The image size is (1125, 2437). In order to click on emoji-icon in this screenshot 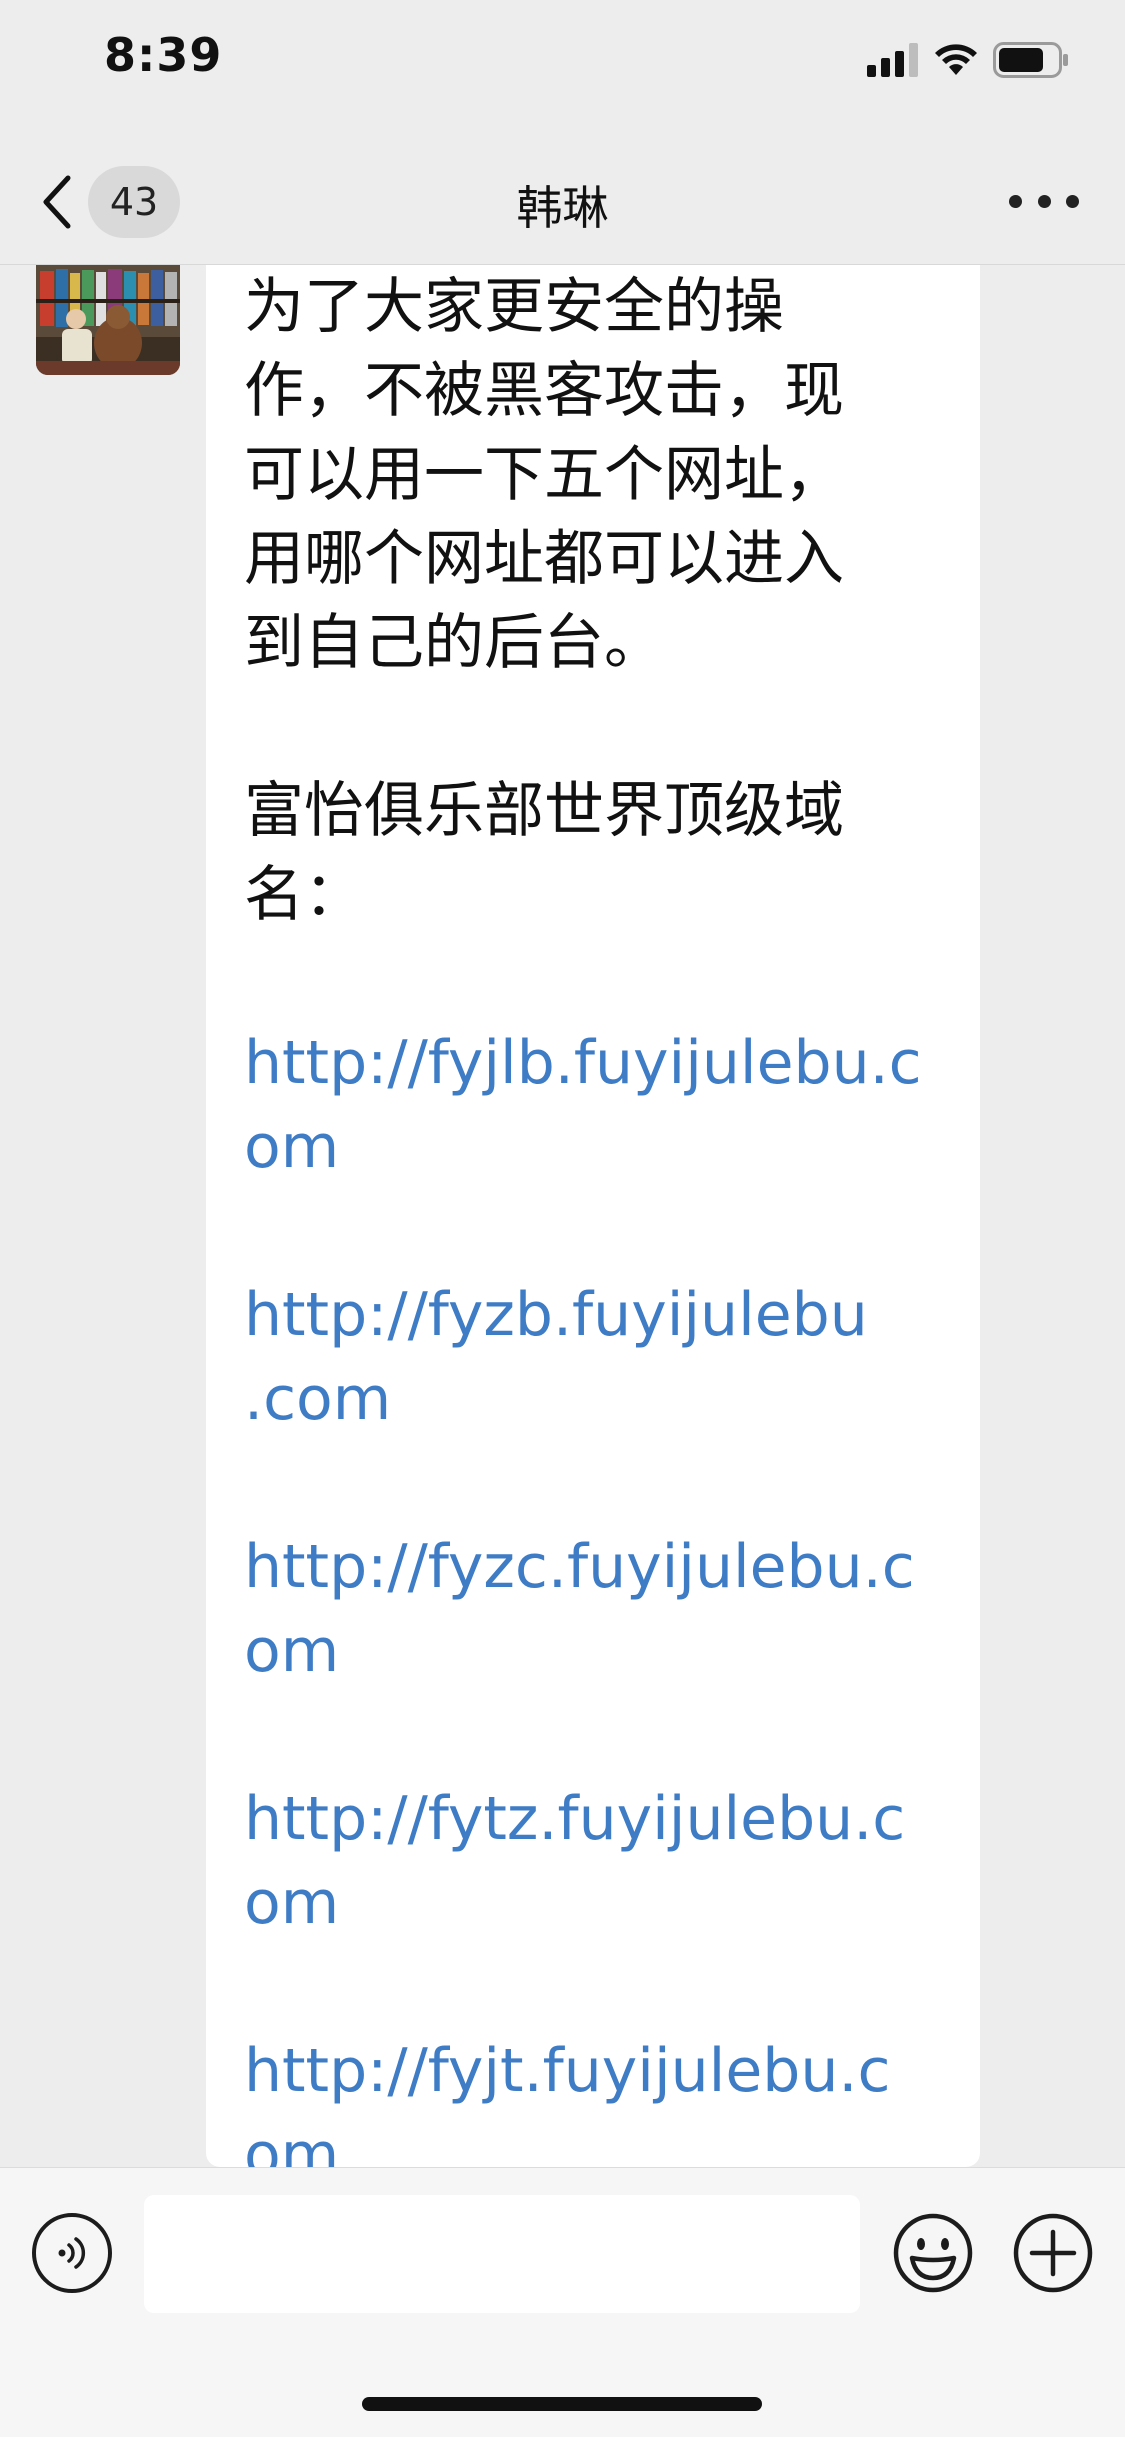, I will do `click(933, 2253)`.